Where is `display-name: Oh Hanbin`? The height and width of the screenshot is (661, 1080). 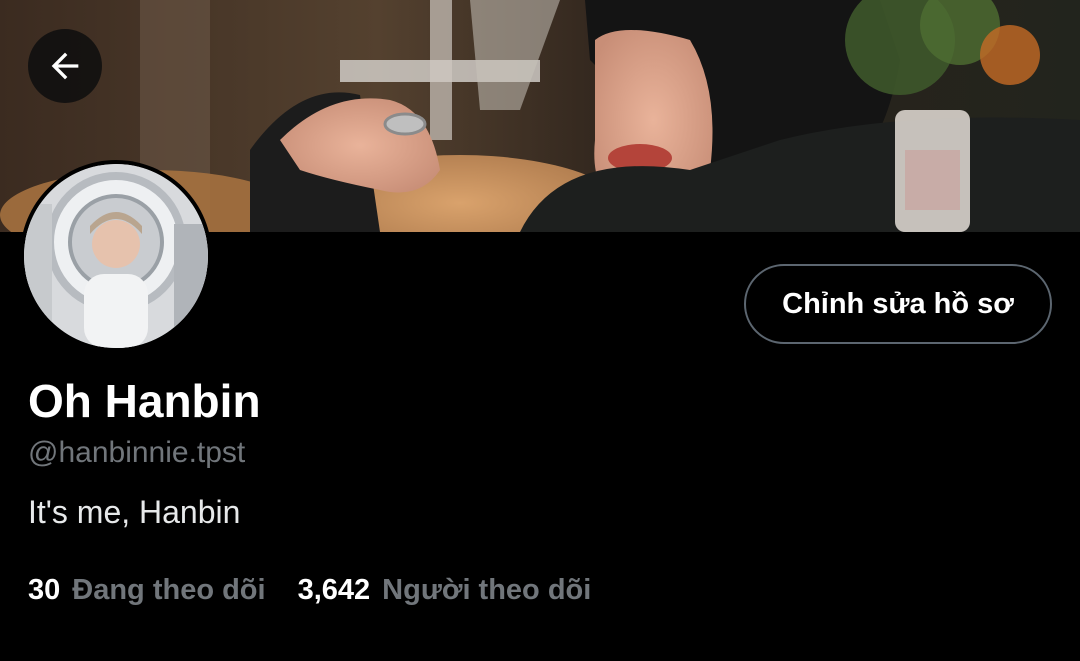
display-name: Oh Hanbin is located at coordinates (144, 401).